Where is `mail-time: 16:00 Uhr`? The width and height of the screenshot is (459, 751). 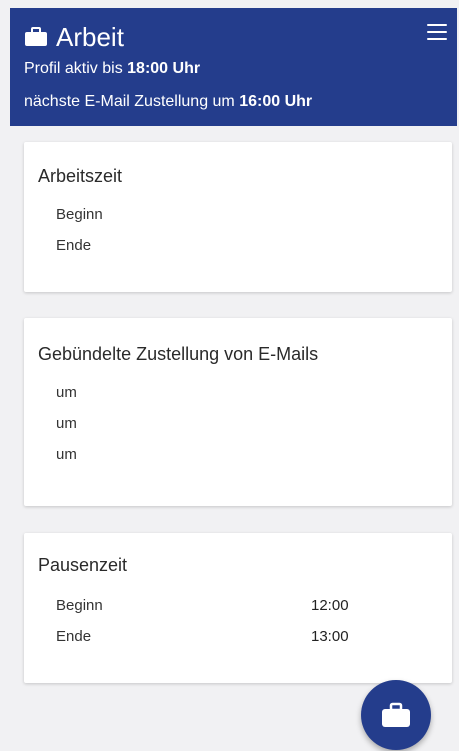 mail-time: 16:00 Uhr is located at coordinates (276, 101).